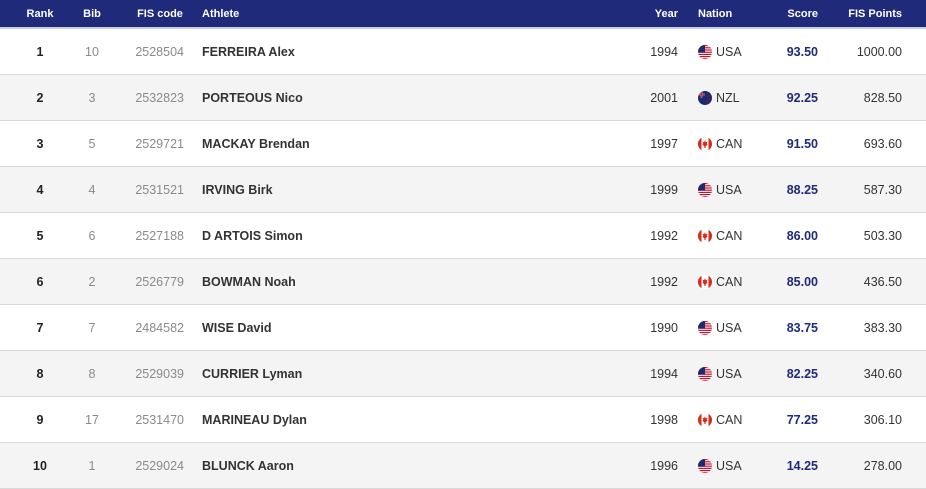 This screenshot has width=926, height=489. I want to click on bib-cell: 4, so click(92, 189).